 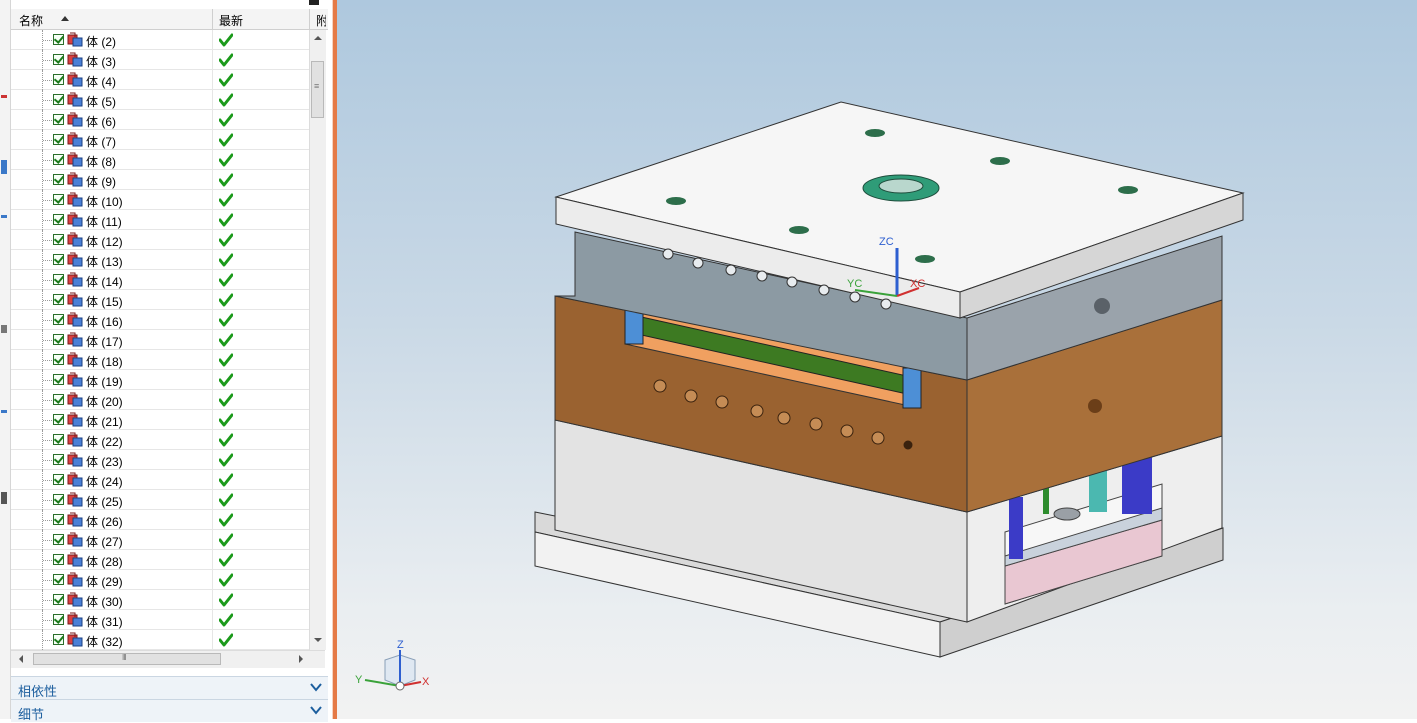 What do you see at coordinates (31, 20) in the screenshot?
I see `column-name-header: 名称` at bounding box center [31, 20].